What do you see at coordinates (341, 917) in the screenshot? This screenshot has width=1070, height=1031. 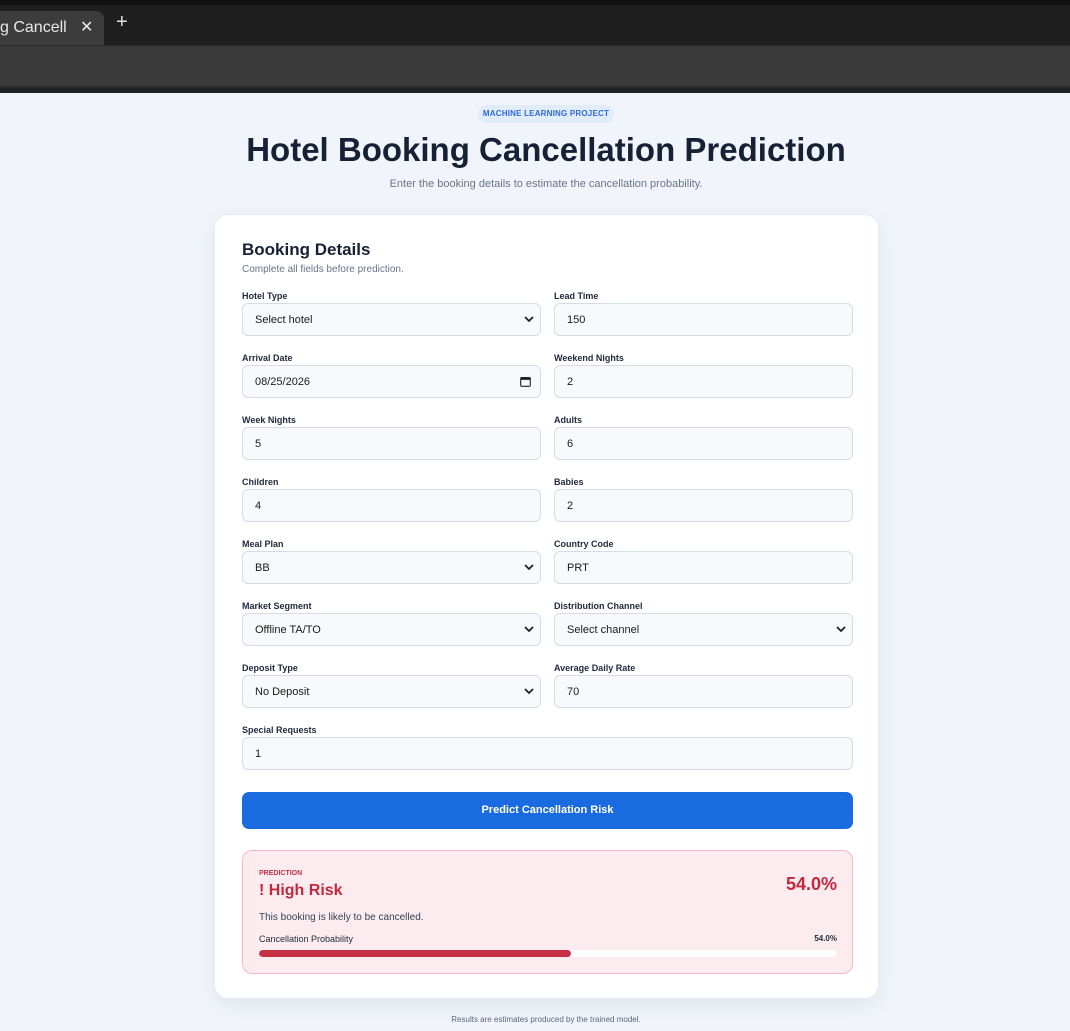 I see `risk-description: This booking is likely to be cancelled.` at bounding box center [341, 917].